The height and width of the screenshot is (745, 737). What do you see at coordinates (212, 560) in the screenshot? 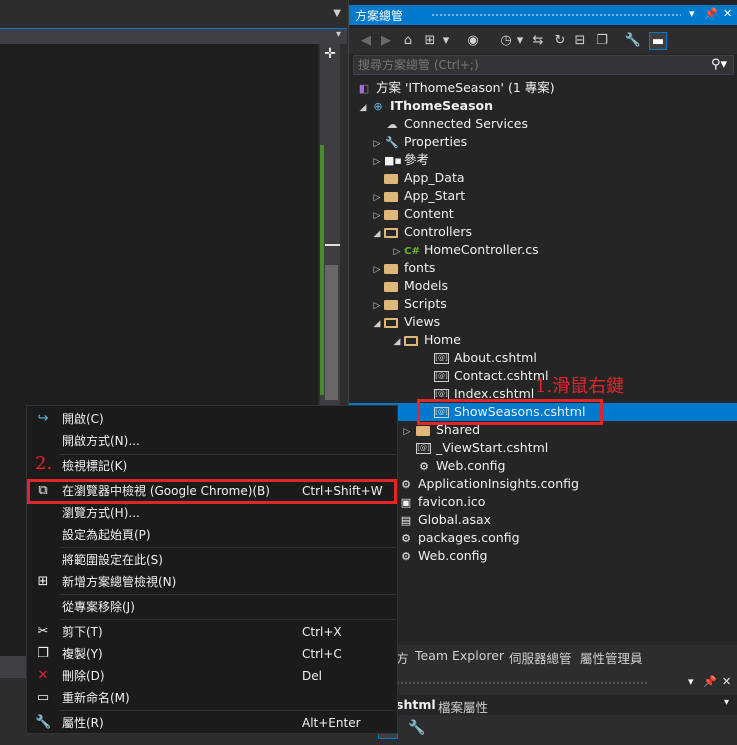
I see `menu-item-scope-to-this: 將範圍設定在此(S)` at bounding box center [212, 560].